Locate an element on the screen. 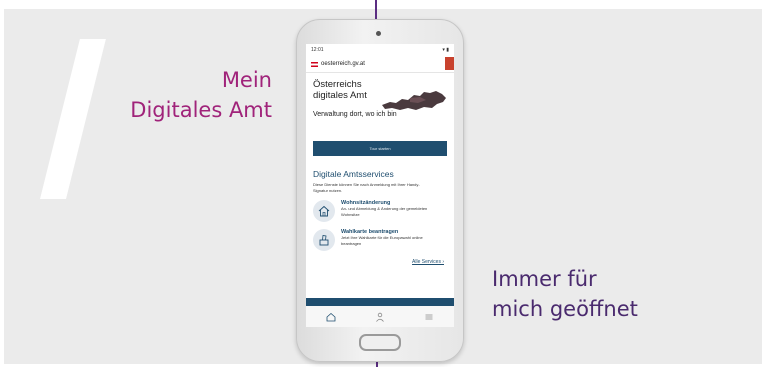  ballot-box-icon is located at coordinates (324, 240).